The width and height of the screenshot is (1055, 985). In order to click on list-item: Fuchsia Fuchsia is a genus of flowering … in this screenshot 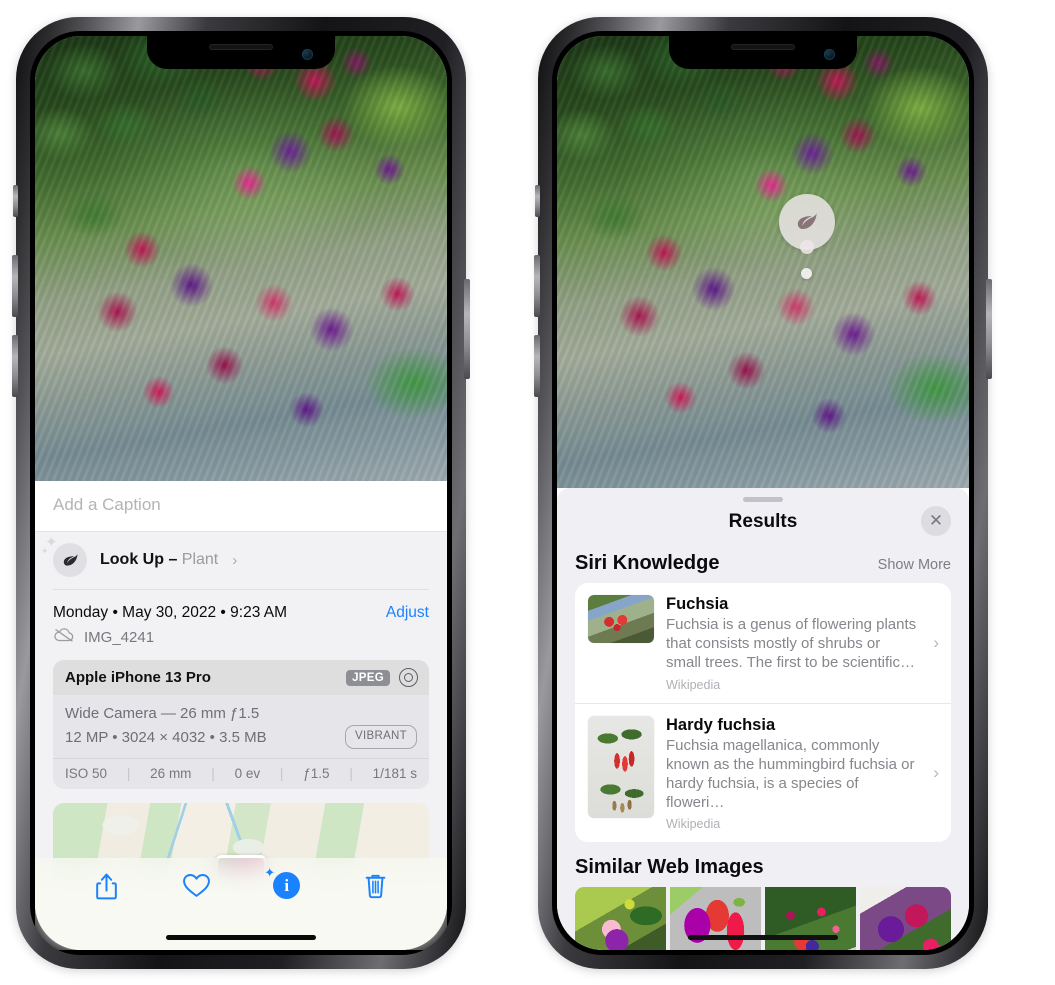, I will do `click(763, 643)`.